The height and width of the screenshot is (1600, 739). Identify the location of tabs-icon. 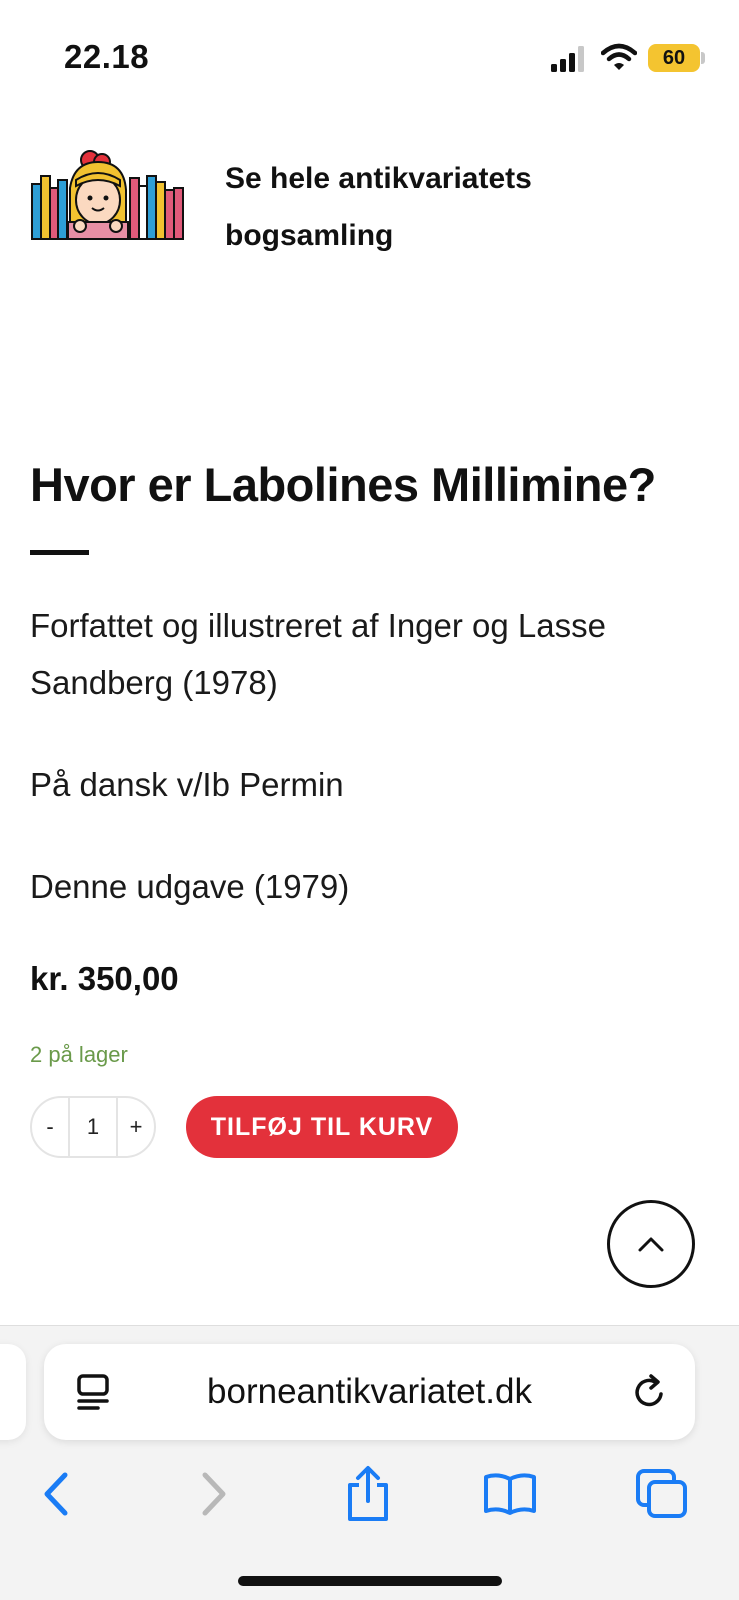
(661, 1493).